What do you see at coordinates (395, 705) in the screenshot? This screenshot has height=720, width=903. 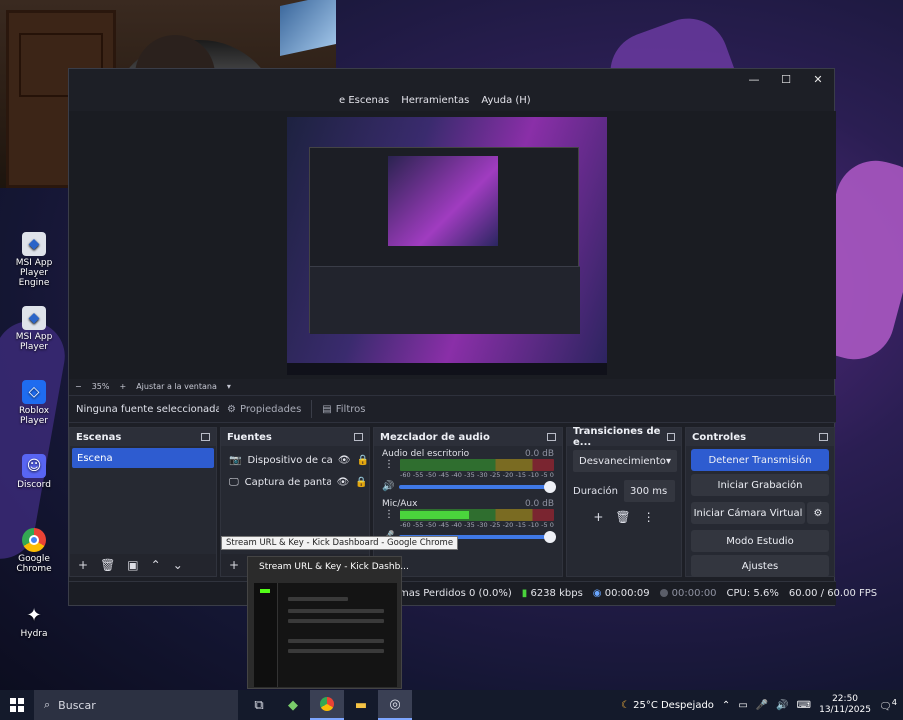 I see `taskbar-app-obs: ◎` at bounding box center [395, 705].